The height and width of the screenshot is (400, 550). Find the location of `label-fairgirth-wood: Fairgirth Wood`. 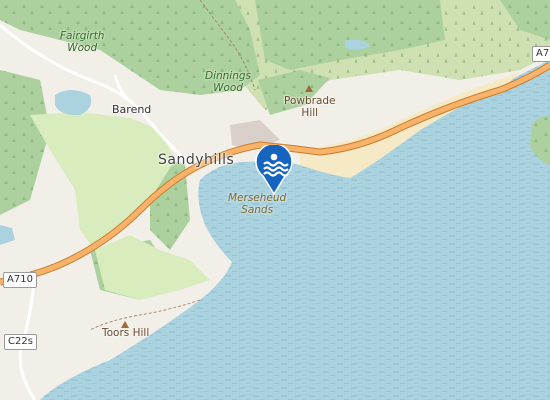

label-fairgirth-wood: Fairgirth Wood is located at coordinates (82, 42).